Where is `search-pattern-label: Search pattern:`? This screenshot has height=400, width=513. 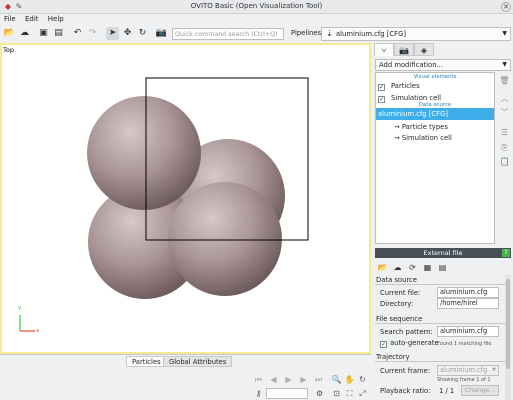 search-pattern-label: Search pattern: is located at coordinates (406, 332).